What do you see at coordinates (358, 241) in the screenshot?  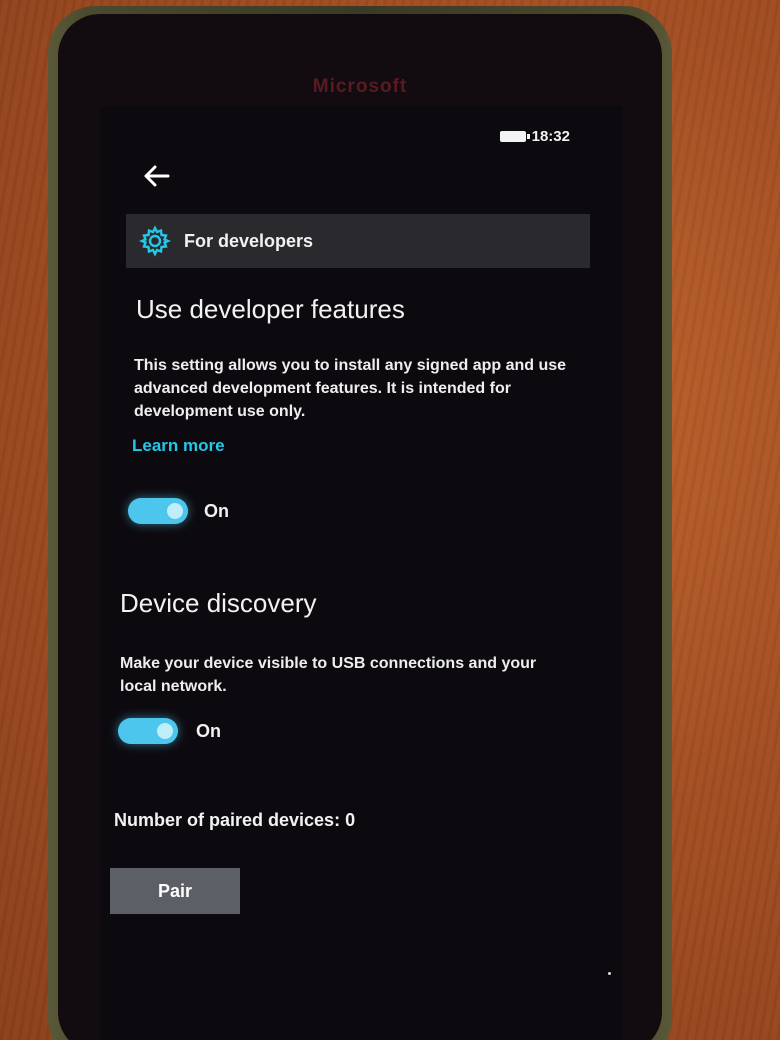 I see `settings-header-bar: For developers` at bounding box center [358, 241].